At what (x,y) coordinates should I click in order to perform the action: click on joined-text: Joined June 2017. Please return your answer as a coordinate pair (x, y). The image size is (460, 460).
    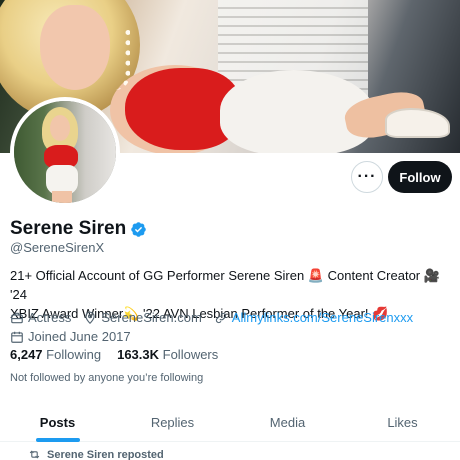
    Looking at the image, I should click on (79, 336).